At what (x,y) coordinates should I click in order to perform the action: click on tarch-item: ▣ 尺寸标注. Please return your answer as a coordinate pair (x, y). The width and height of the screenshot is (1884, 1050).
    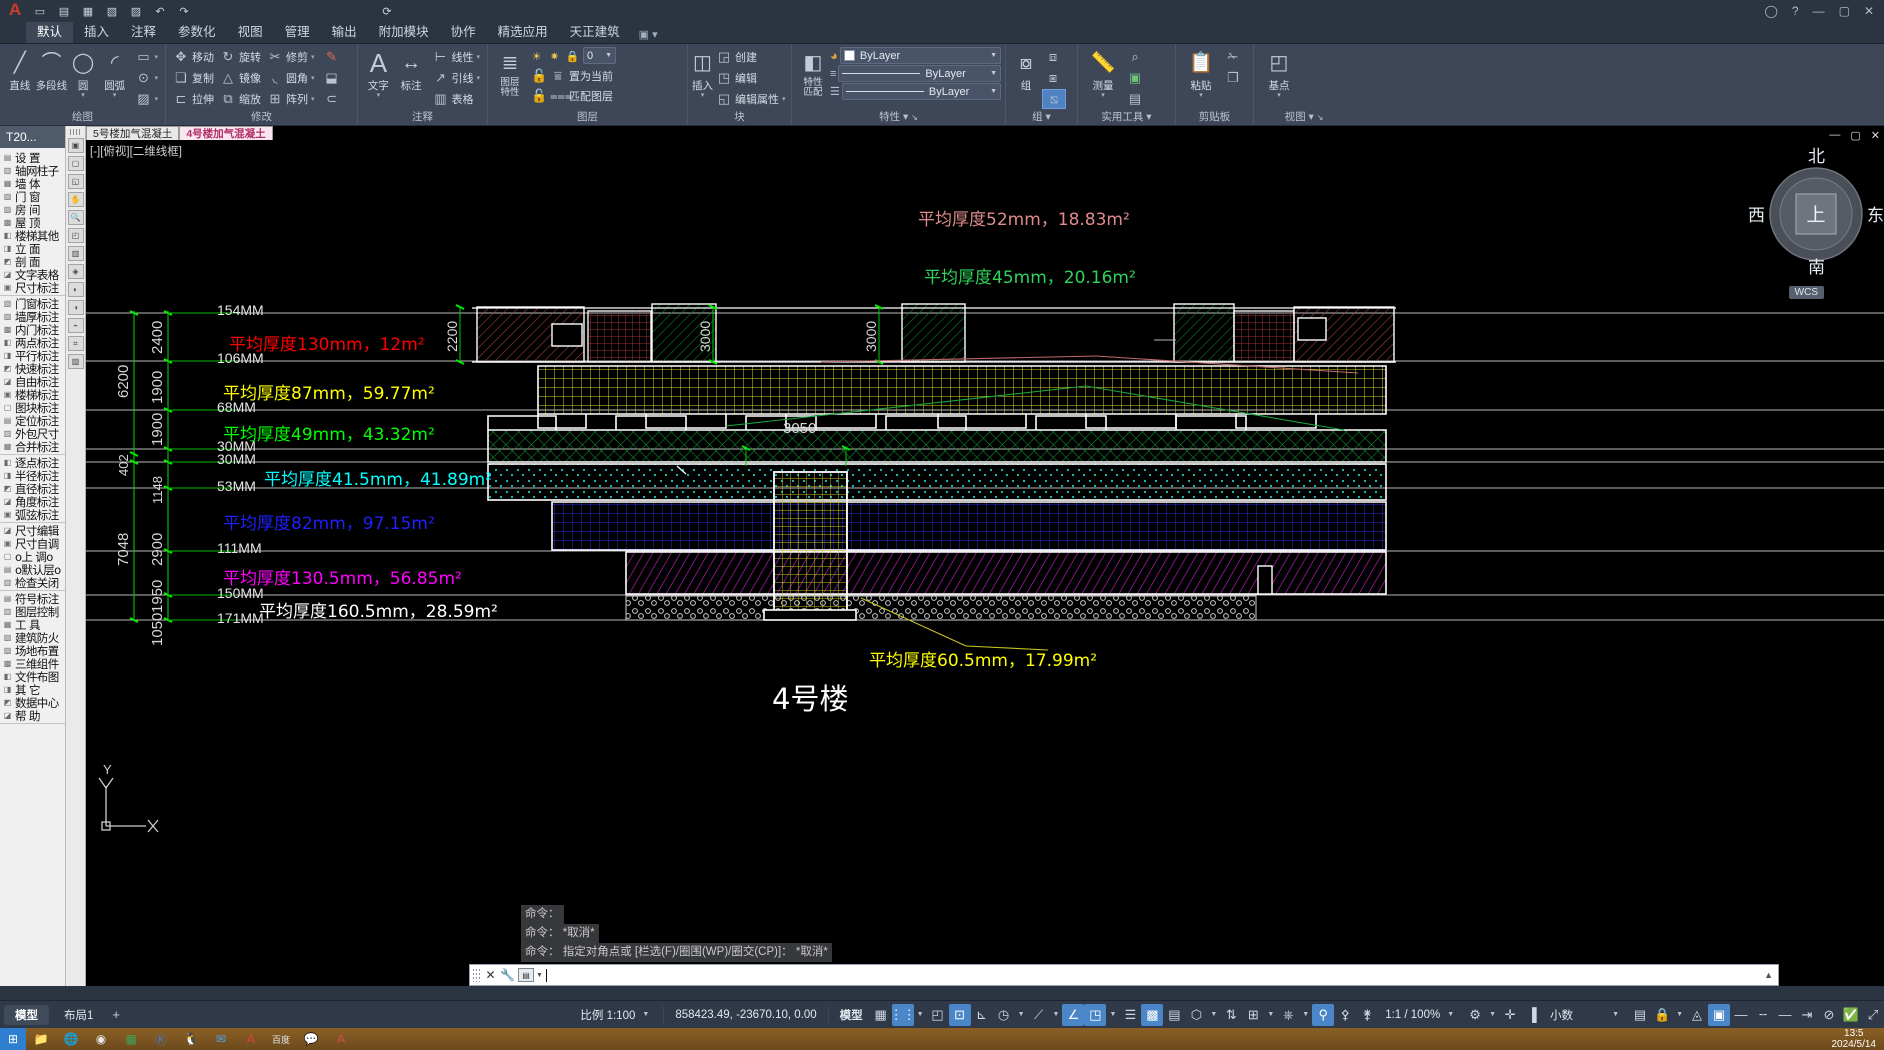
    Looking at the image, I should click on (32, 288).